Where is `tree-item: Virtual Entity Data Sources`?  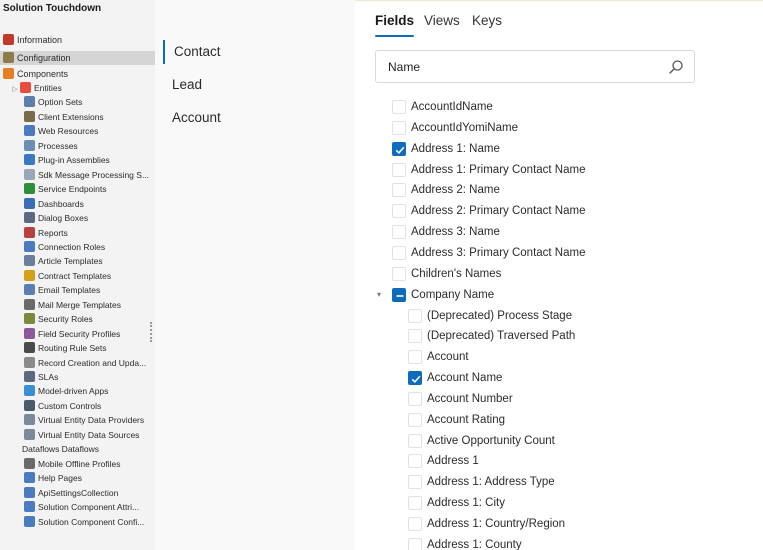
tree-item: Virtual Entity Data Sources is located at coordinates (77, 435).